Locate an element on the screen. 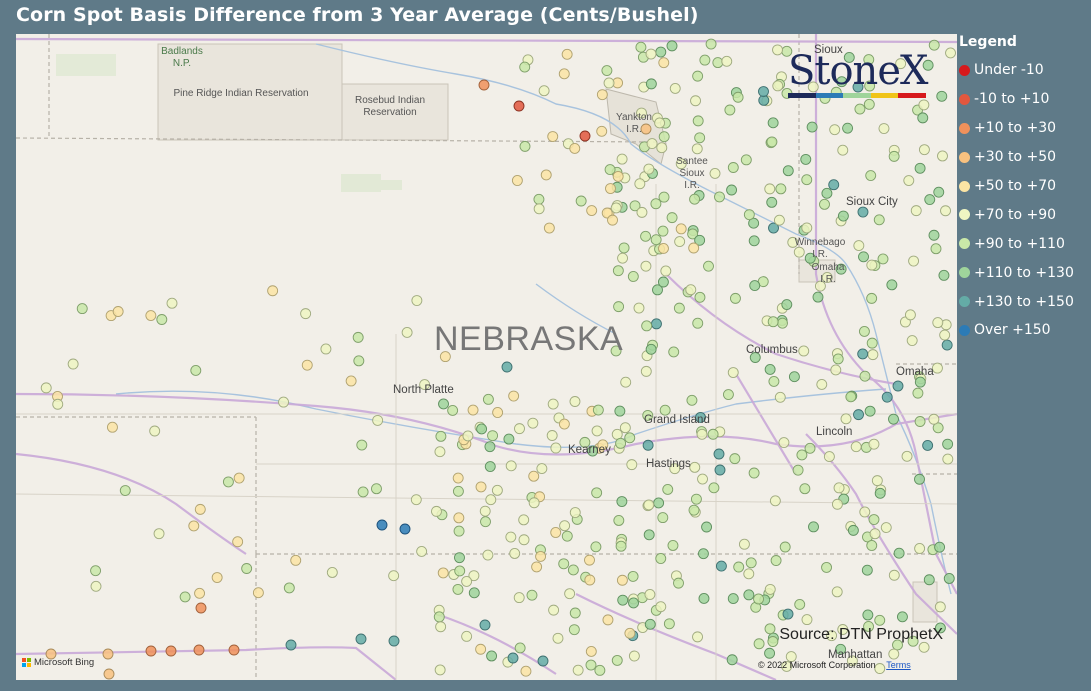  legend-item: +70 to +90 is located at coordinates (1024, 214).